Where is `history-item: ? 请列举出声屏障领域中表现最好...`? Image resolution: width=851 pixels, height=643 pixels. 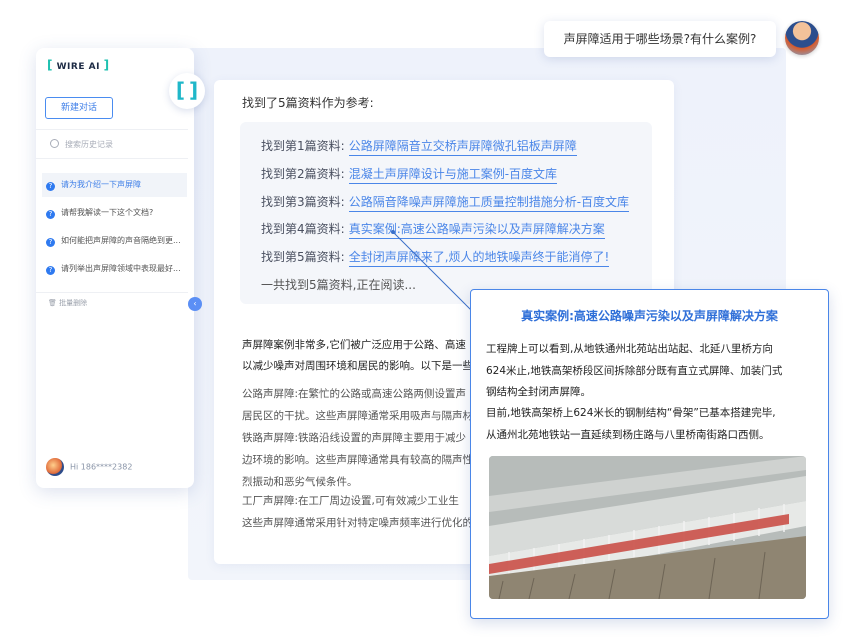 history-item: ? 请列举出声屏障领域中表现最好... is located at coordinates (114, 269).